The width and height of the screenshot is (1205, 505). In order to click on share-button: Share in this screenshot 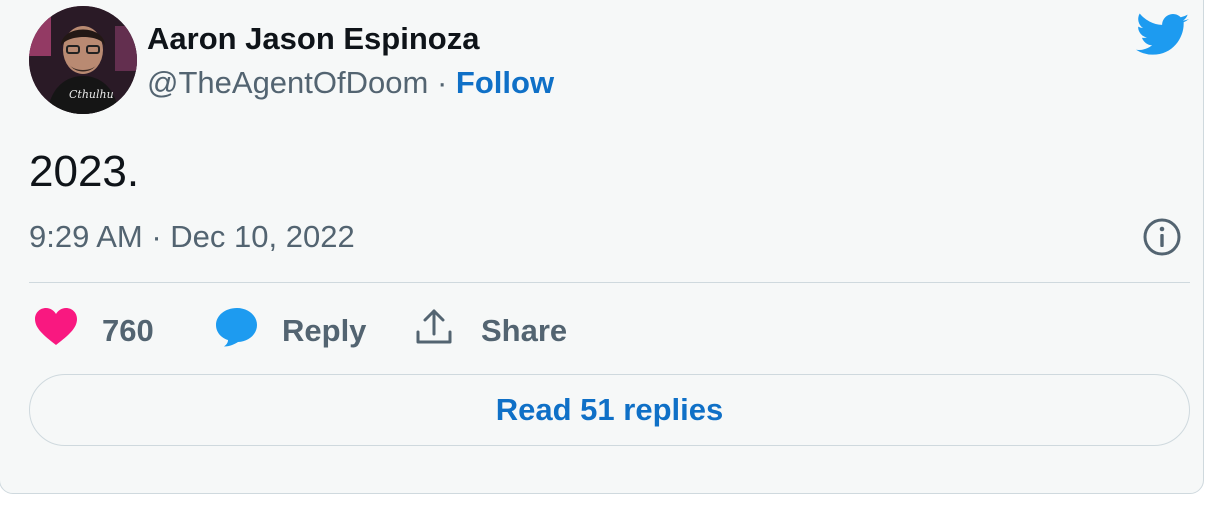, I will do `click(491, 331)`.